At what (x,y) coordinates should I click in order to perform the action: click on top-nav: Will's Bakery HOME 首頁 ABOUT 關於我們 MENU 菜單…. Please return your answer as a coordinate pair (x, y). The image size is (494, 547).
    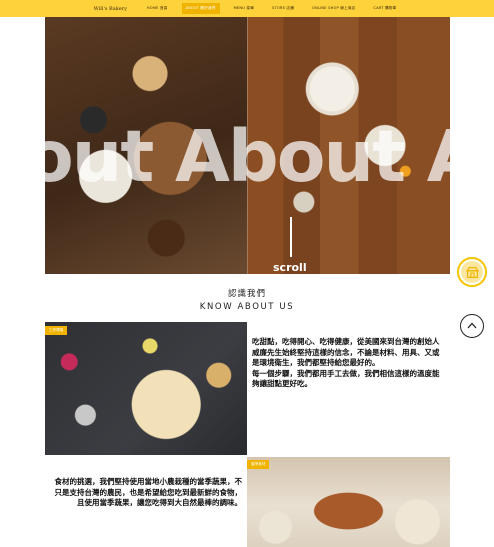
    Looking at the image, I should click on (247, 8).